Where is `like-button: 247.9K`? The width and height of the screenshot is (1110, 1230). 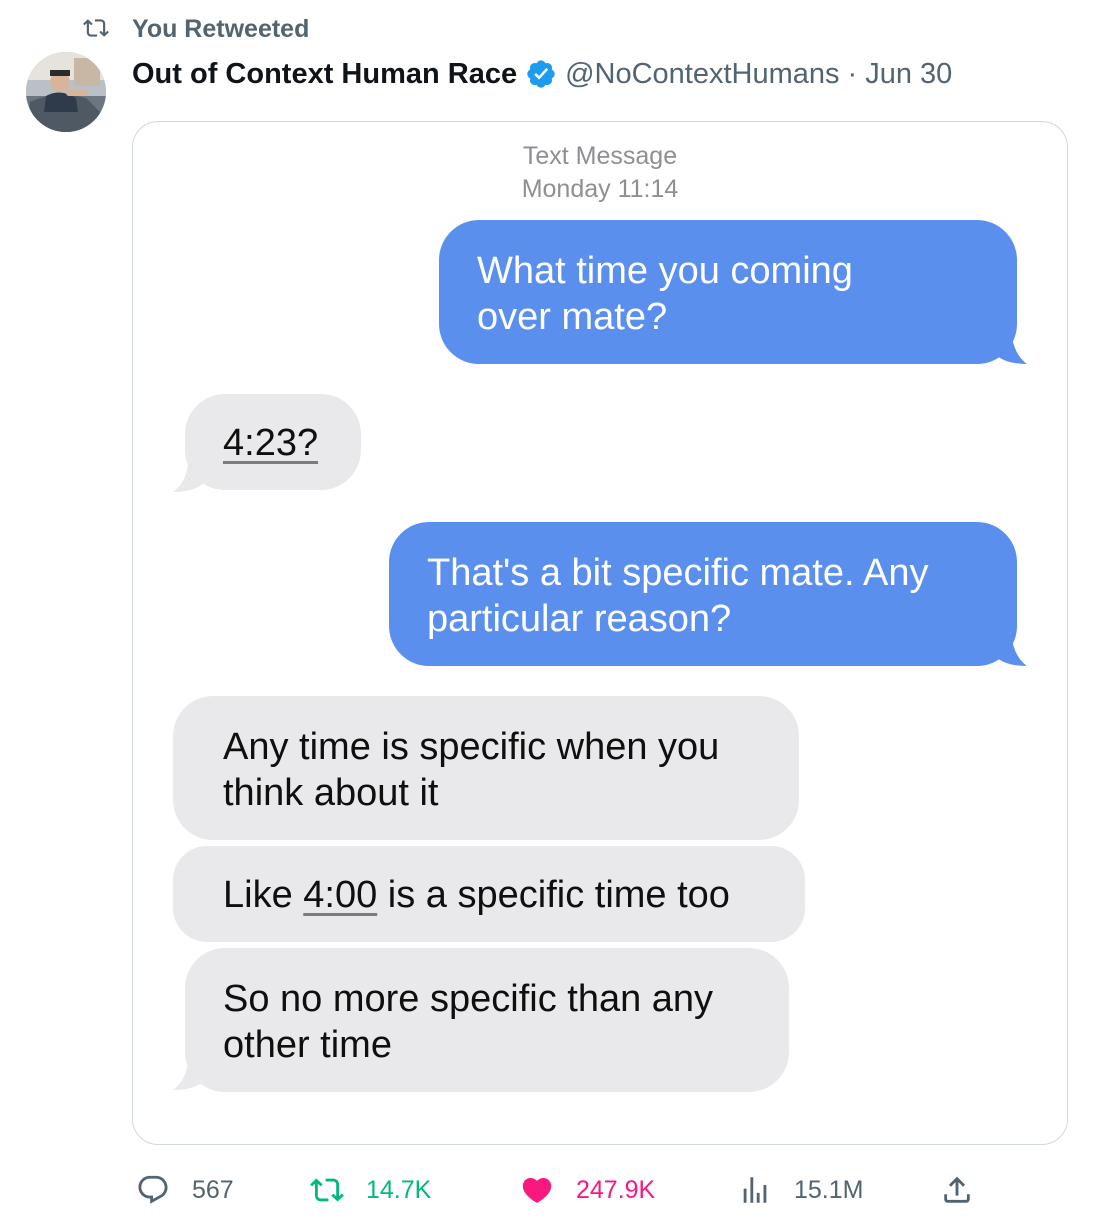 like-button: 247.9K is located at coordinates (587, 1190).